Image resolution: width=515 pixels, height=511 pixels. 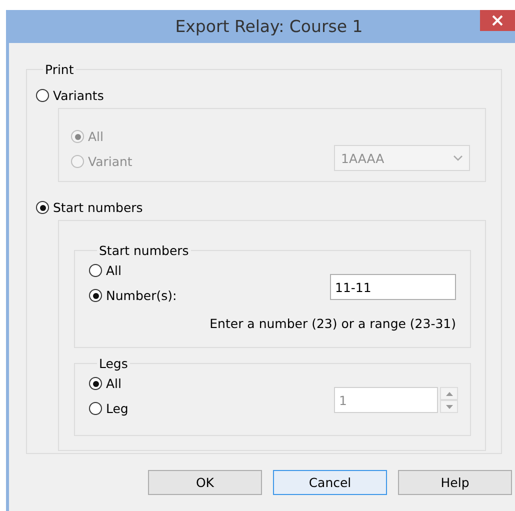 I want to click on close-button, so click(x=497, y=20).